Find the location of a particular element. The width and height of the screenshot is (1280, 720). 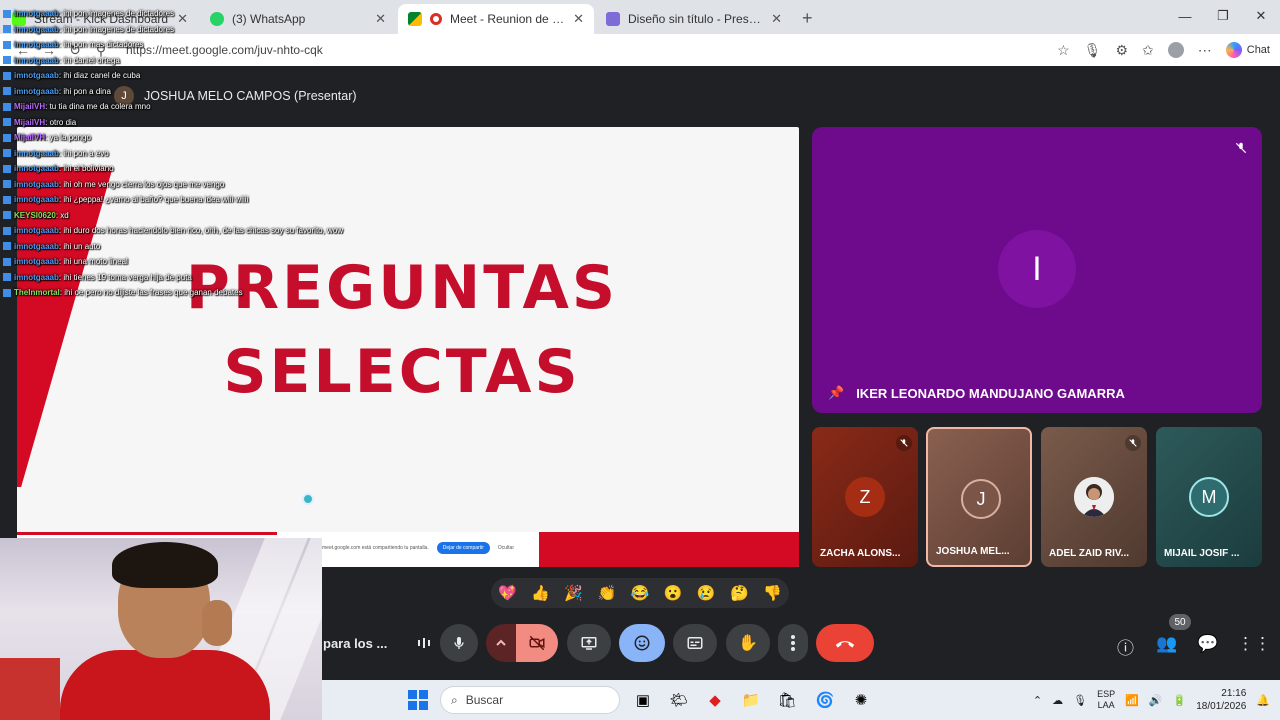

kick-icon is located at coordinates (19, 19).